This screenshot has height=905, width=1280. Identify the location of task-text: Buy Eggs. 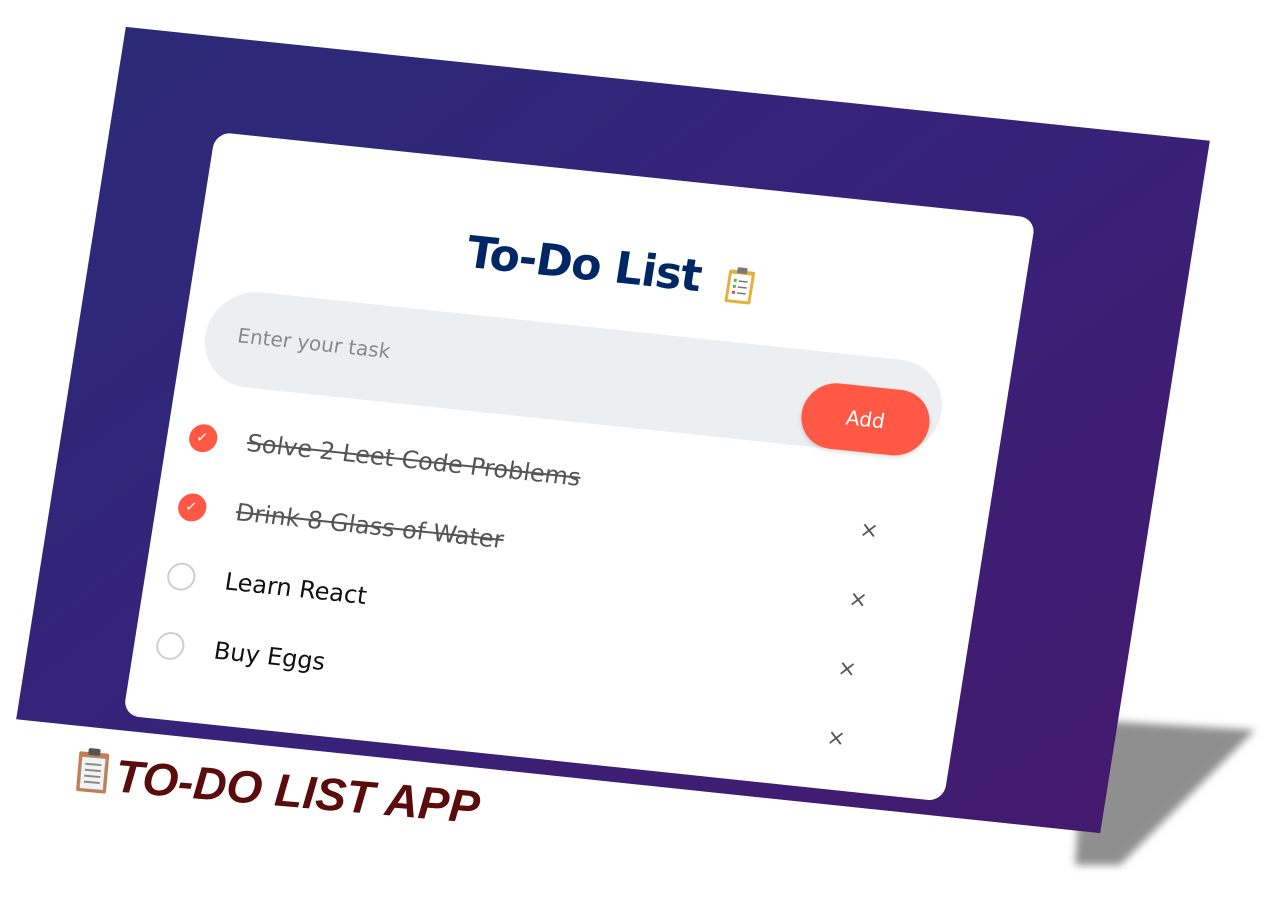
(269, 656).